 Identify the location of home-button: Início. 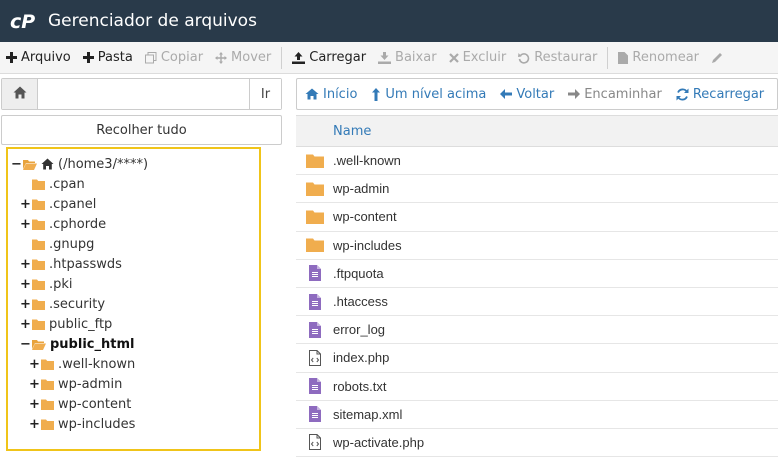
(330, 94).